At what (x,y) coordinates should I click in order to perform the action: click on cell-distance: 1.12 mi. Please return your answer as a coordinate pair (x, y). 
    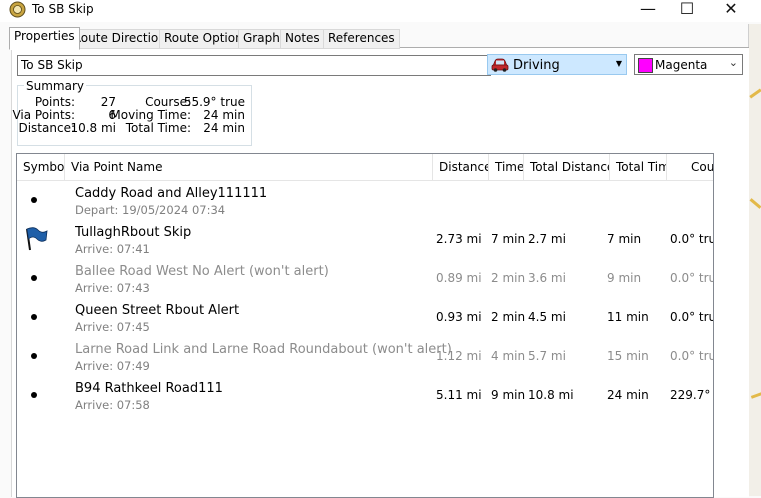
    Looking at the image, I should click on (459, 356).